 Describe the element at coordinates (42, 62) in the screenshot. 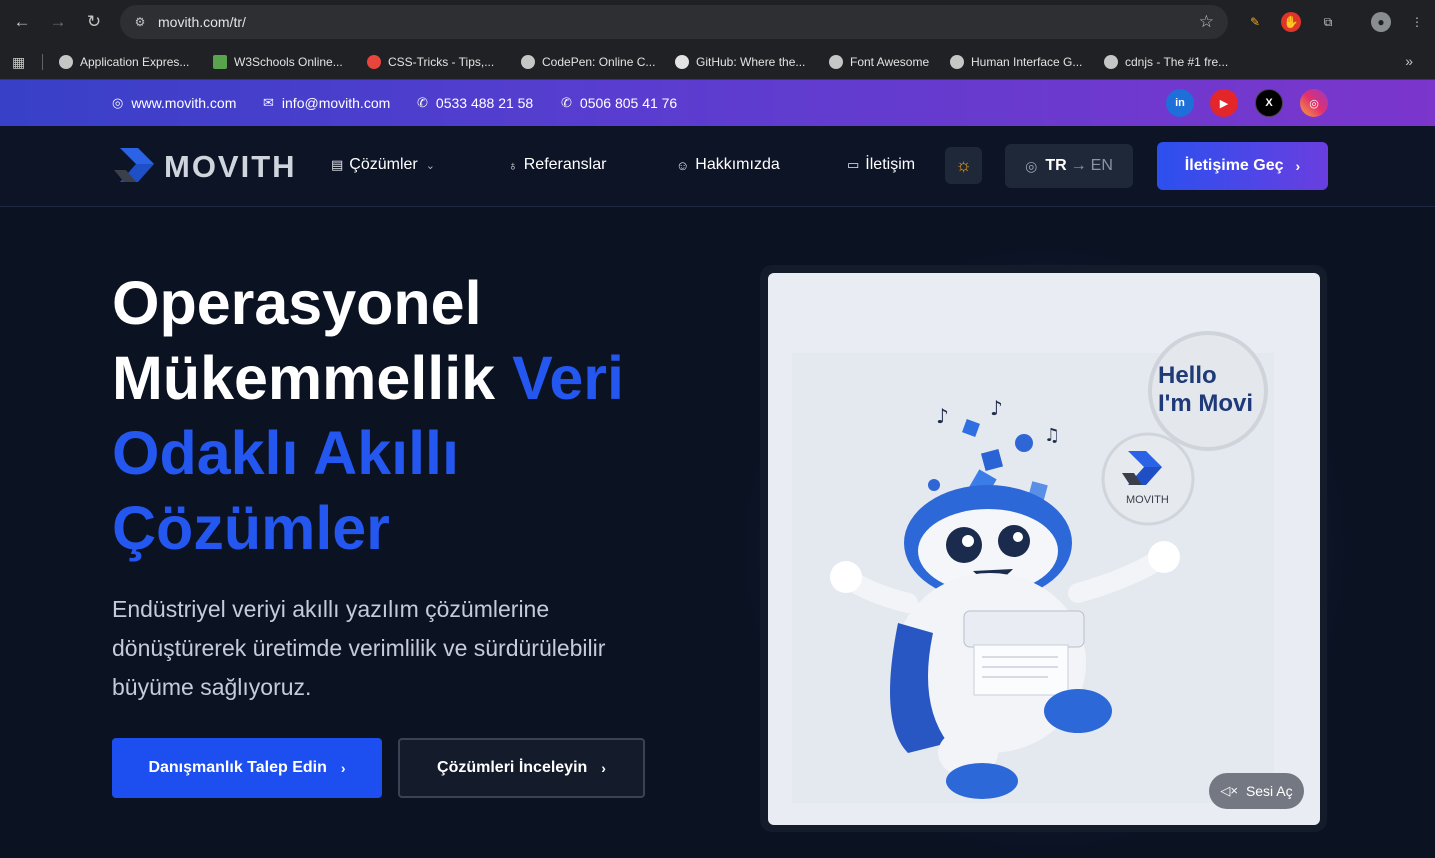

I see `bookmarks-divider` at that location.